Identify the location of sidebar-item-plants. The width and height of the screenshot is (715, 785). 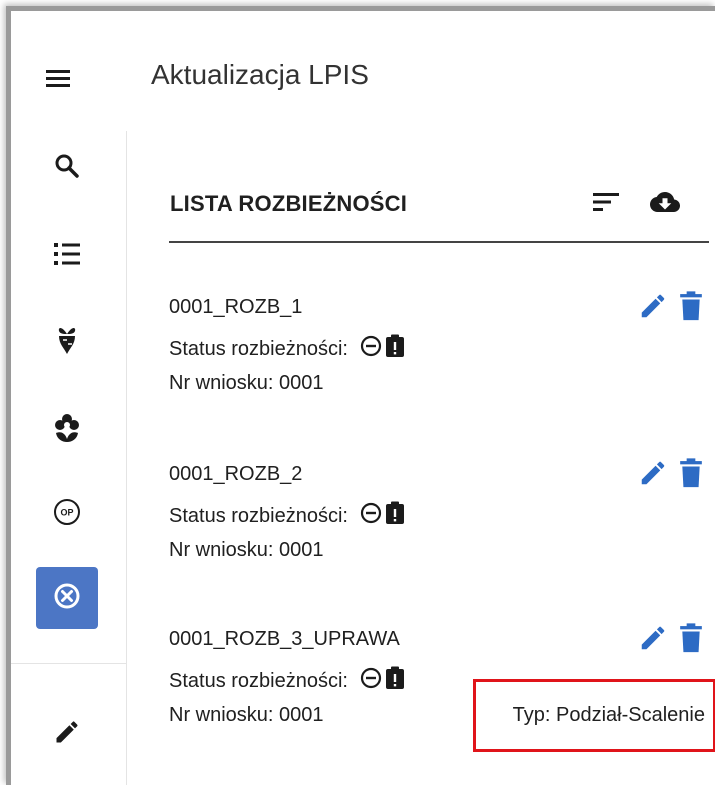
(67, 430).